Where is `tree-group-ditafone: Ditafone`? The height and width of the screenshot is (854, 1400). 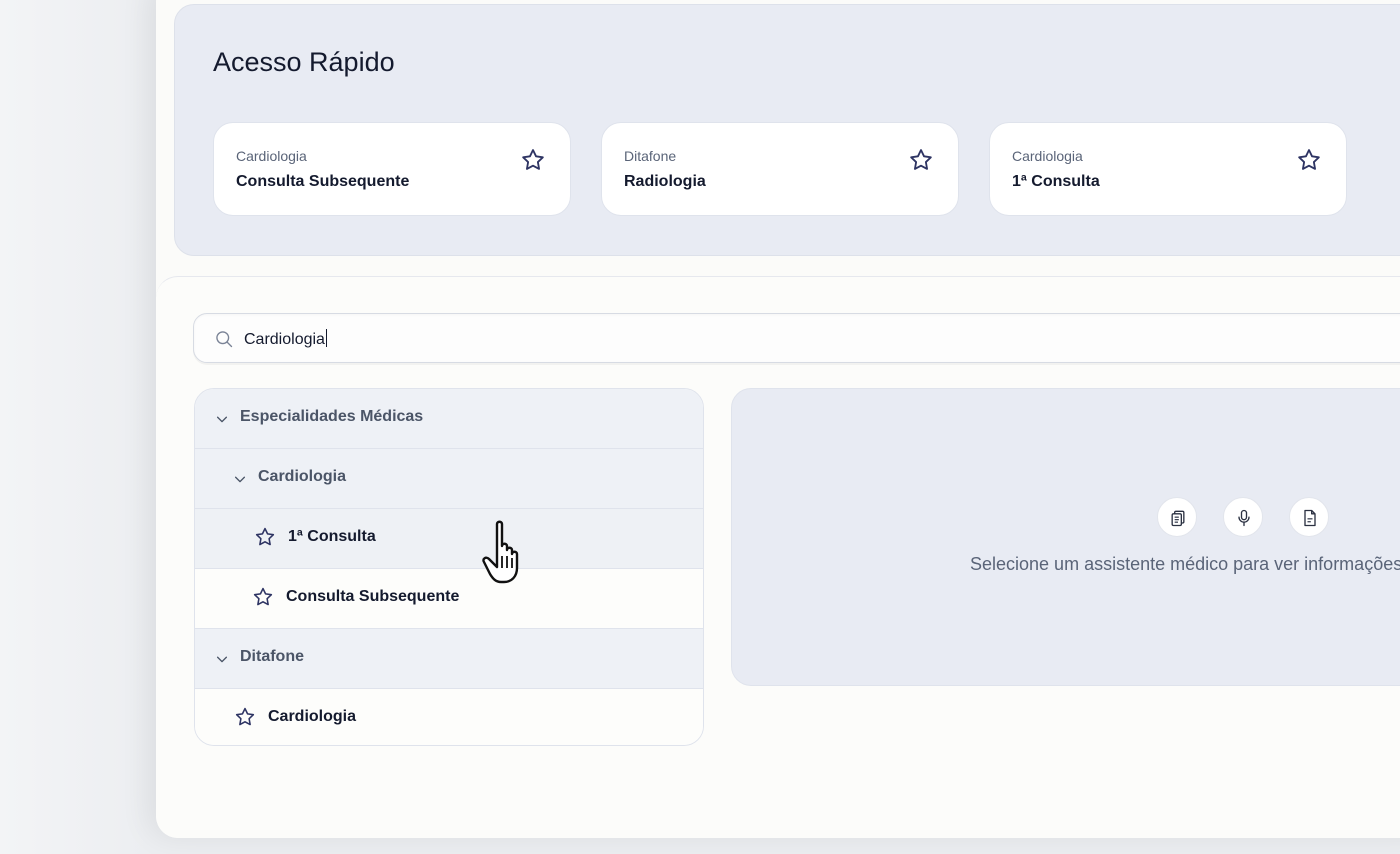 tree-group-ditafone: Ditafone is located at coordinates (449, 659).